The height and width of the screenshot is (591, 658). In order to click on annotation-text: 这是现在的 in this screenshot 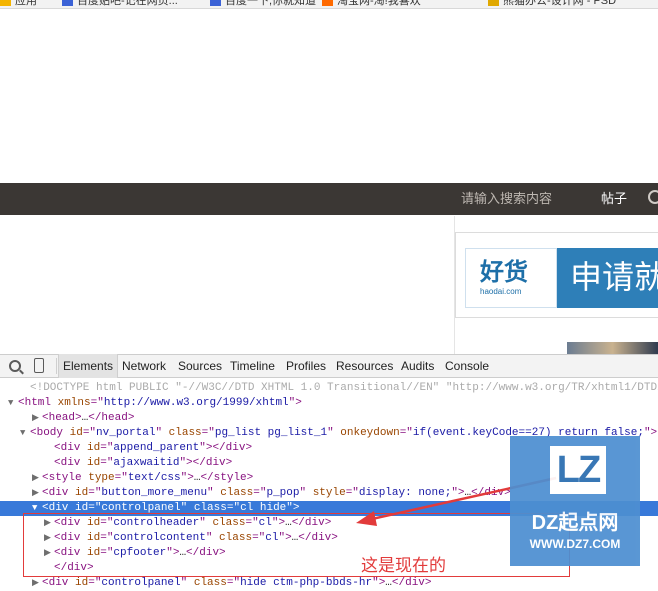, I will do `click(403, 565)`.